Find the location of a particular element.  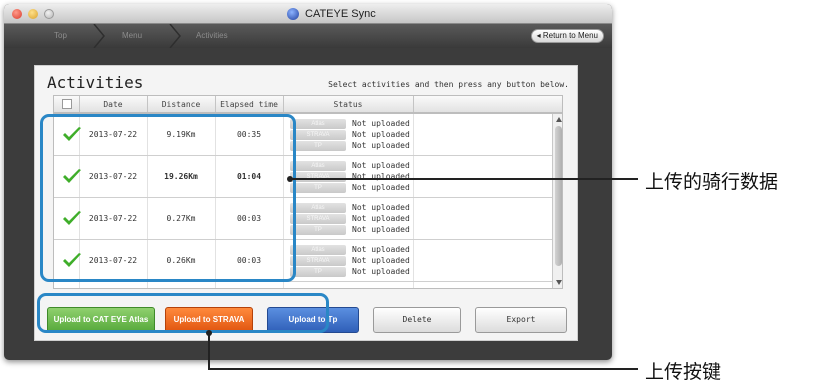

column-divider is located at coordinates (413, 104).